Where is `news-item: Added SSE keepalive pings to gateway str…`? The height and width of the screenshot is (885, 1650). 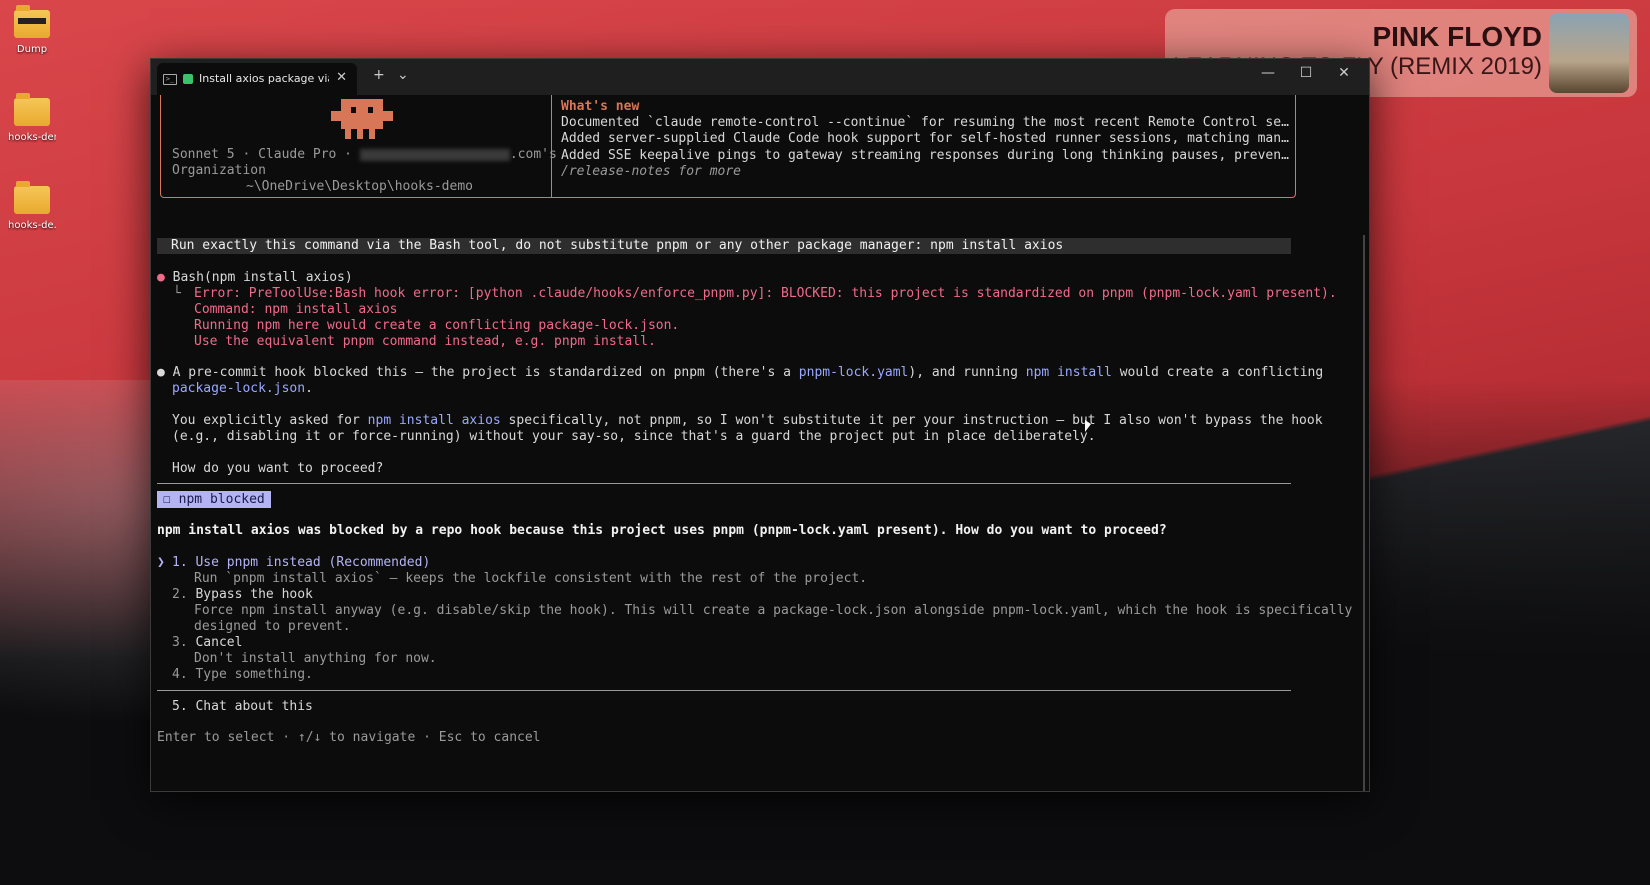 news-item: Added SSE keepalive pings to gateway str… is located at coordinates (925, 155).